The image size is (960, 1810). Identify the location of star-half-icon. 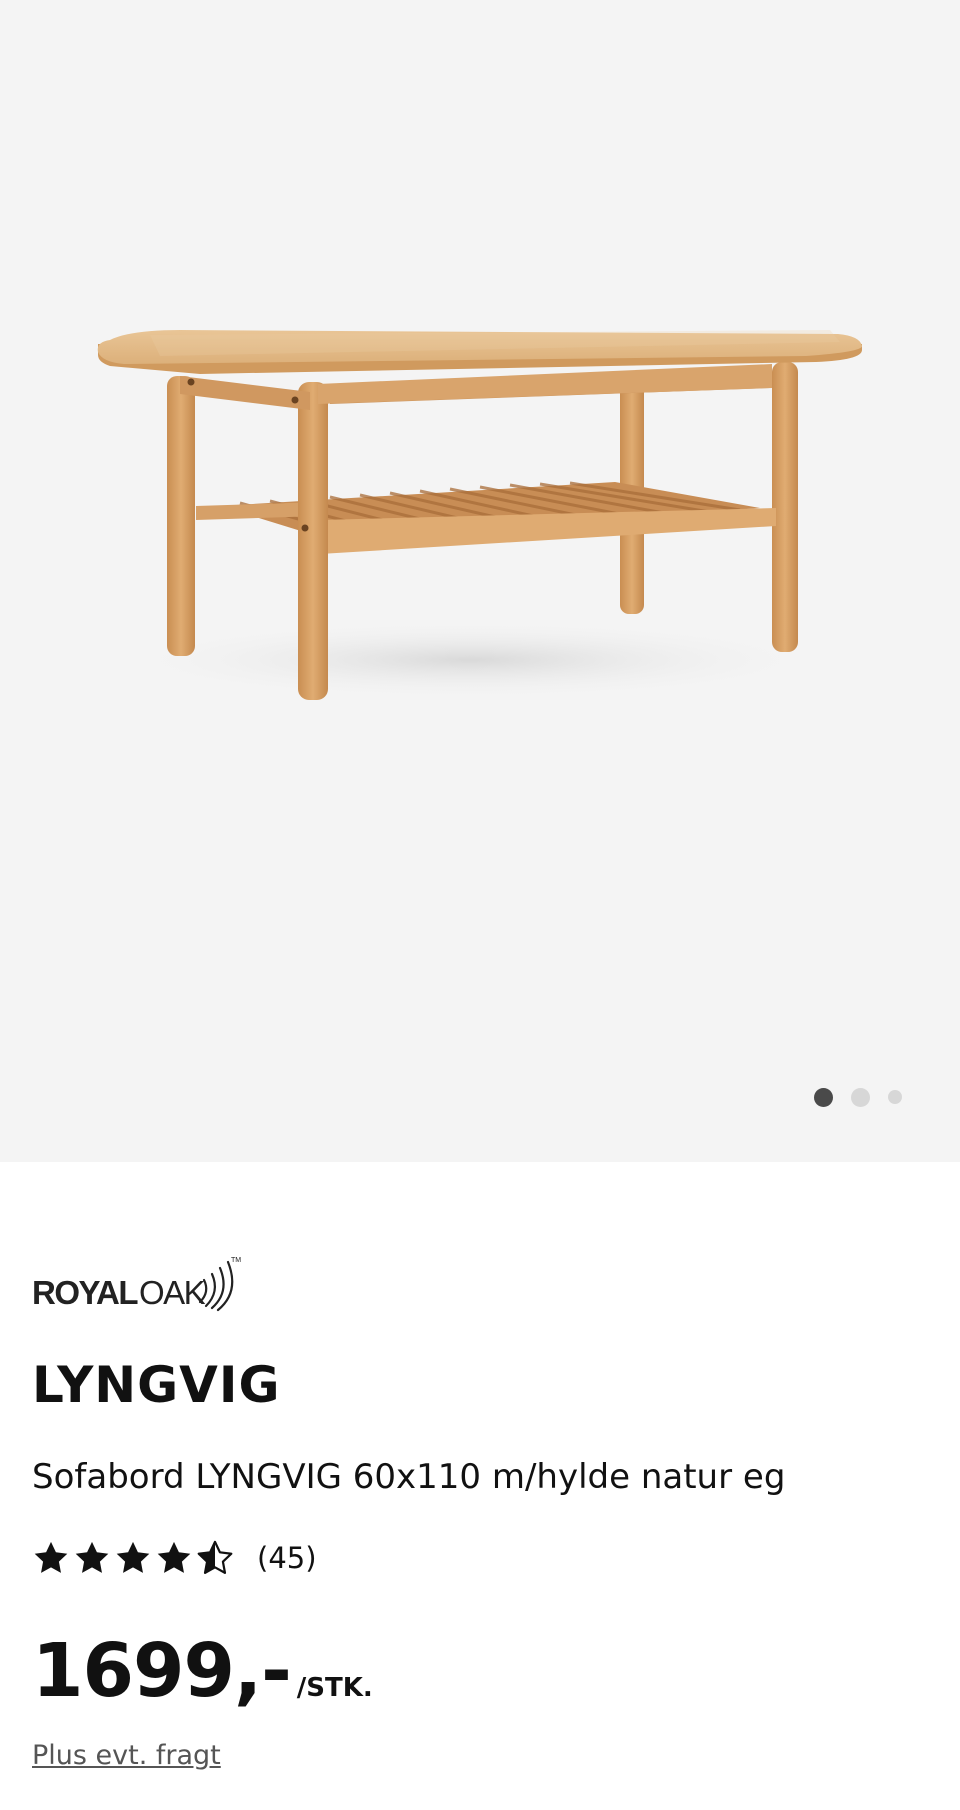
(215, 1557).